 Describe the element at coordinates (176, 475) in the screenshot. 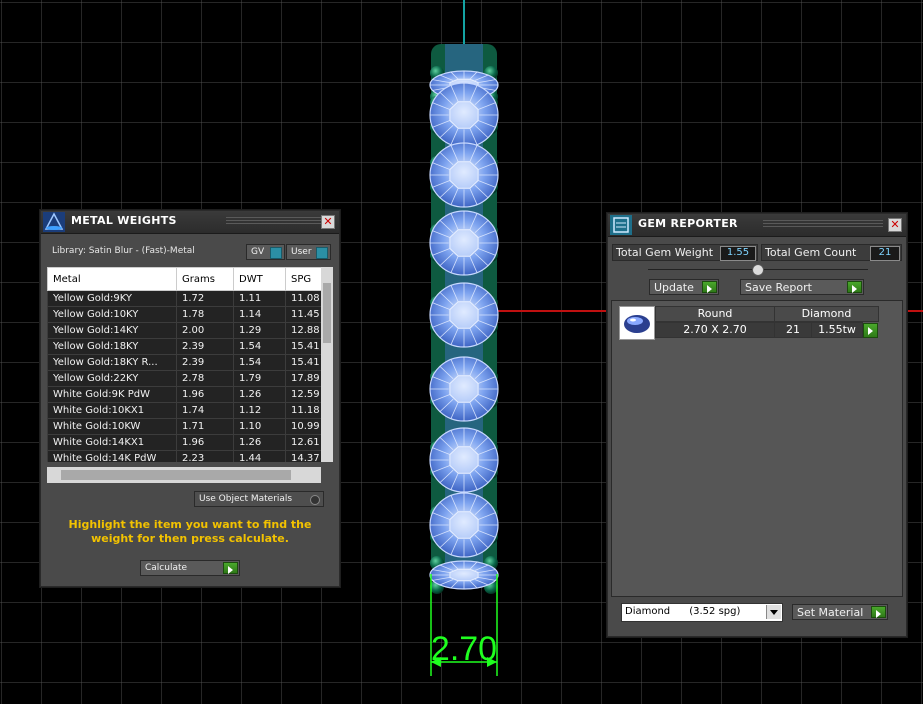

I see `hscroll-thumb` at that location.